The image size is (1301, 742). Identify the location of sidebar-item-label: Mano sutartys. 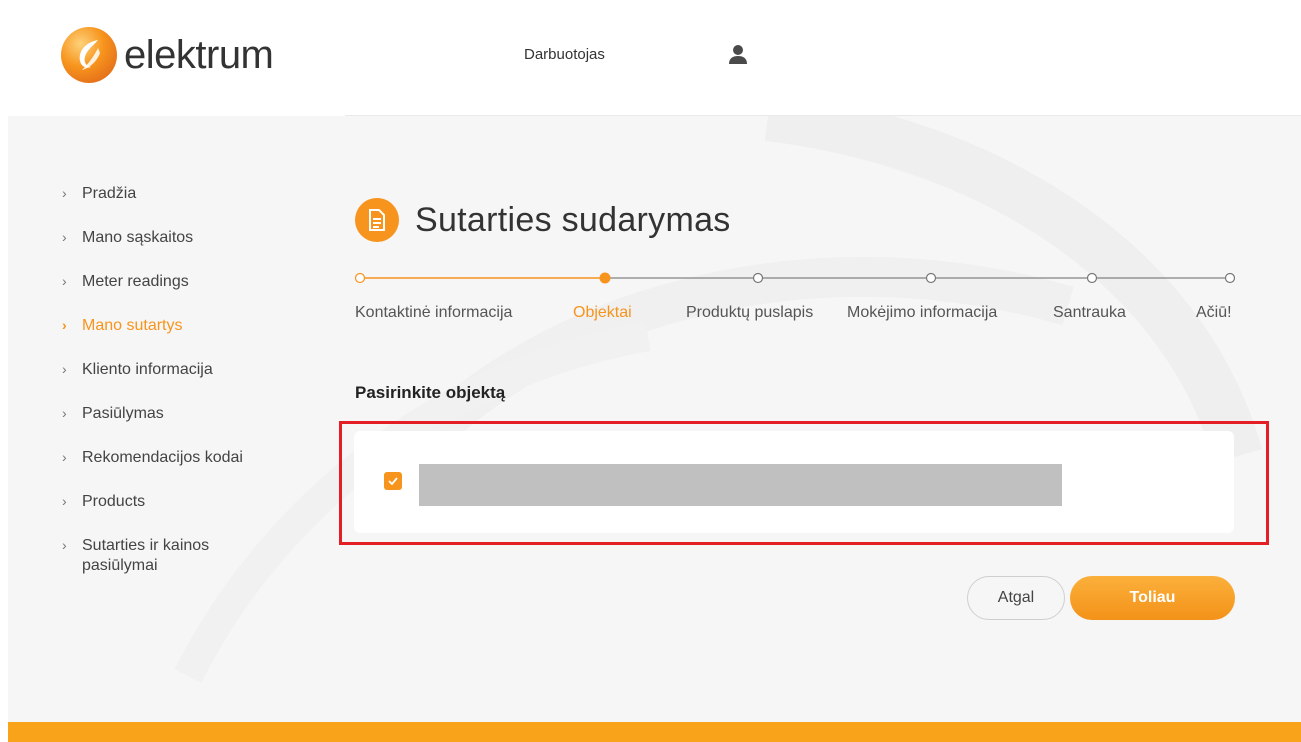
(132, 325).